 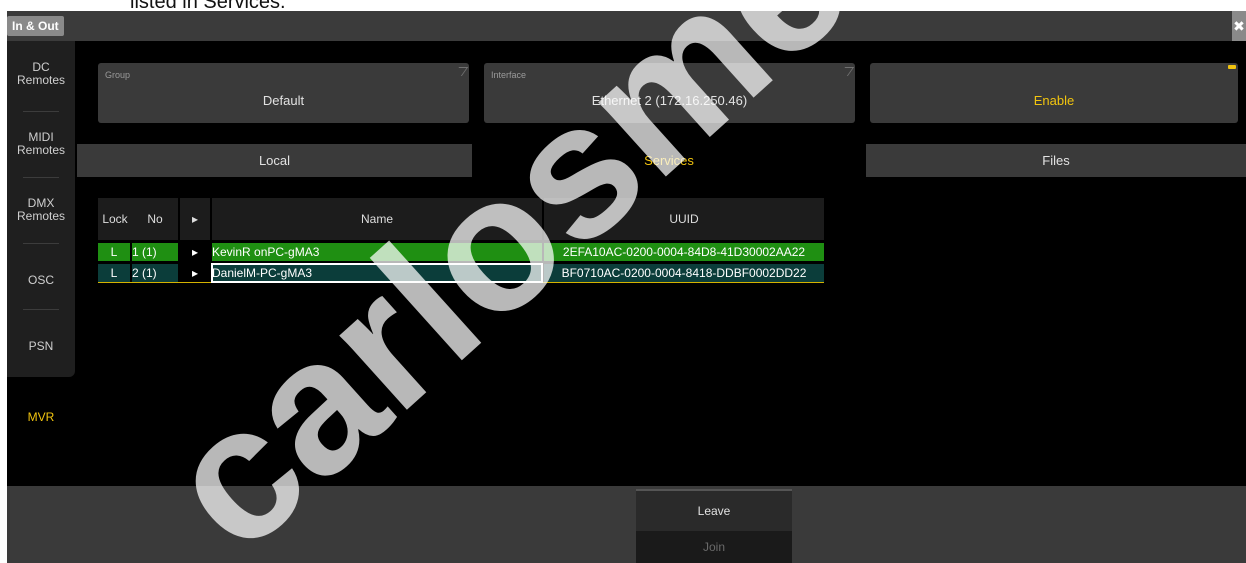 What do you see at coordinates (155, 252) in the screenshot?
I see `no-cell: 1 (1)` at bounding box center [155, 252].